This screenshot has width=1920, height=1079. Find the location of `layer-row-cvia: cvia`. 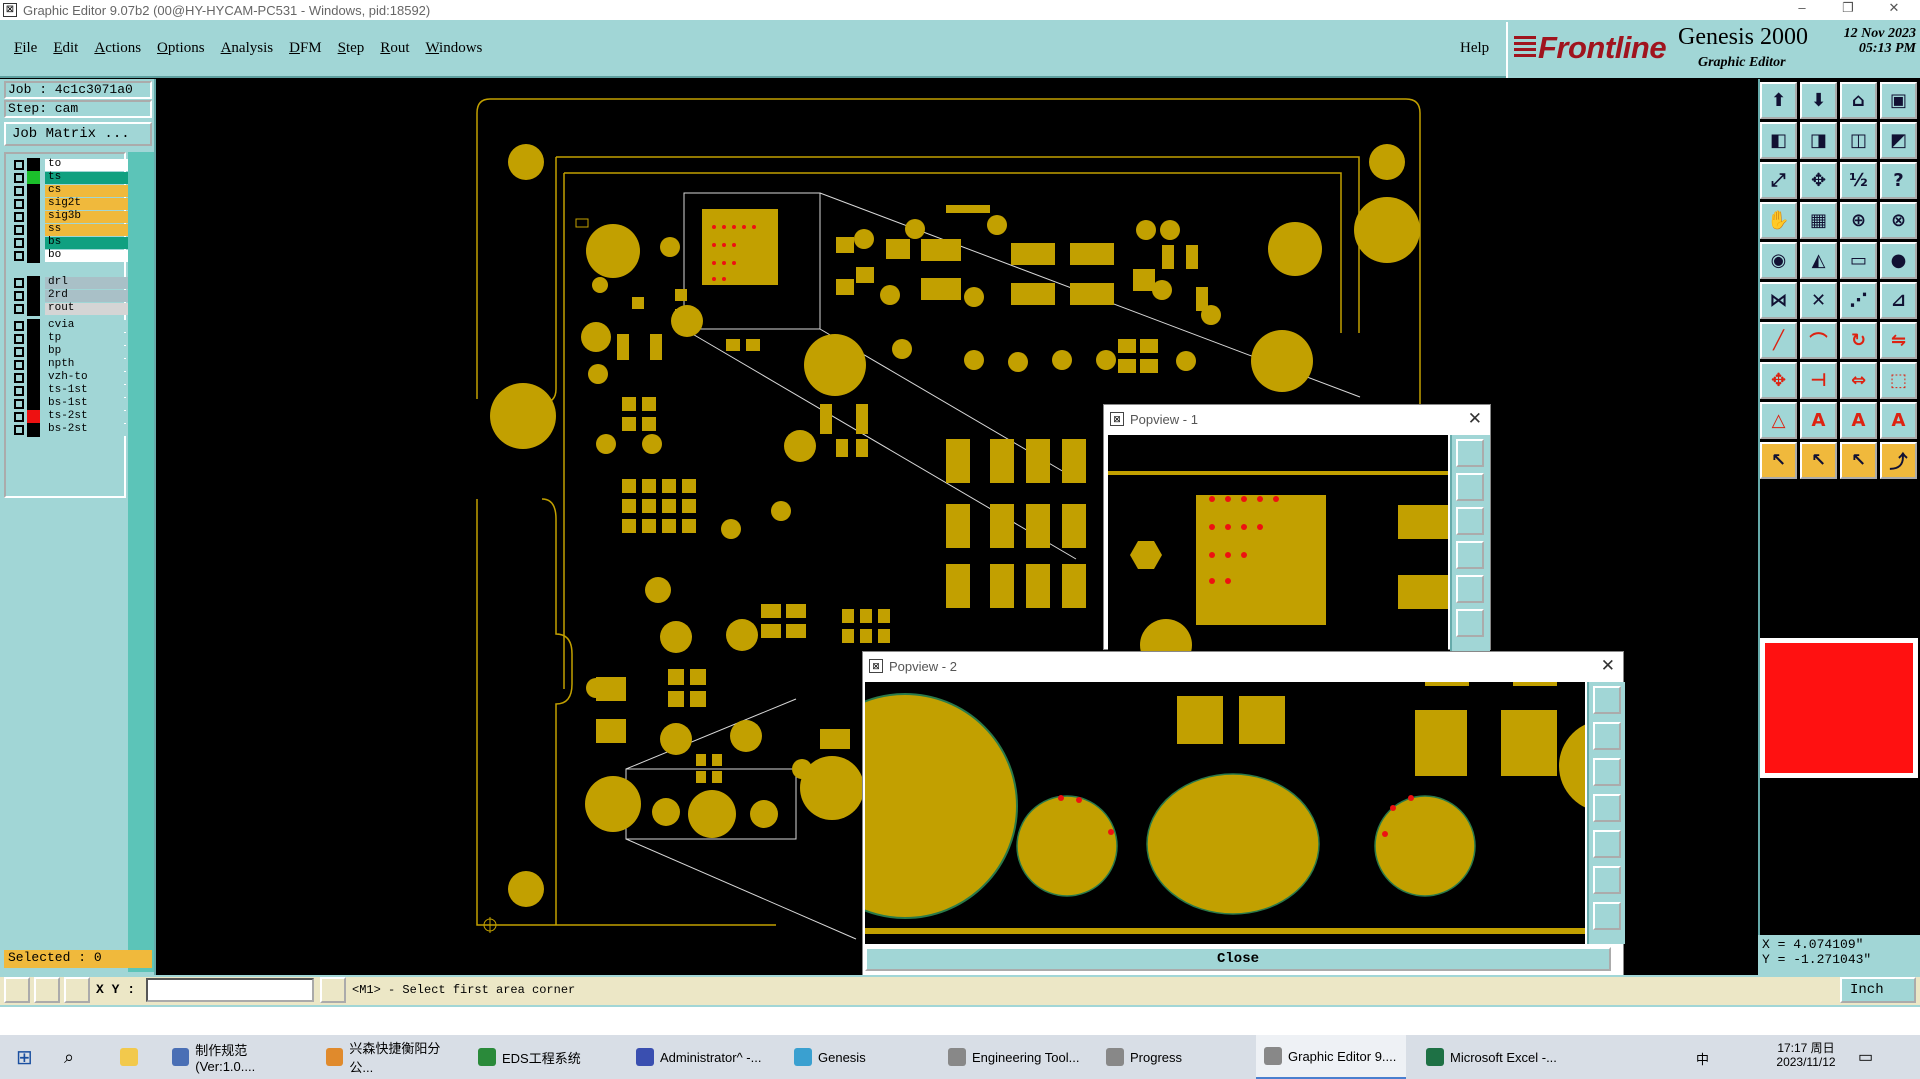

layer-row-cvia: cvia is located at coordinates (68, 326).